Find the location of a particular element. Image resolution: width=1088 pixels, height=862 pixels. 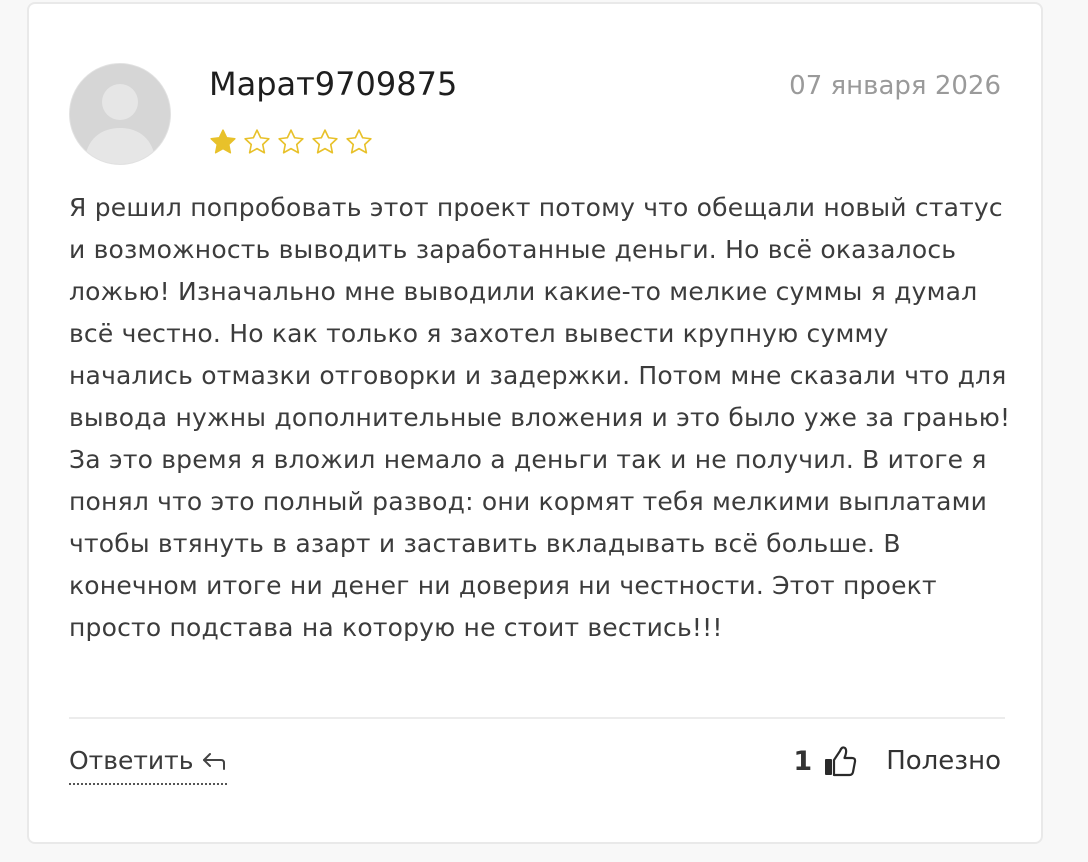

user-placeholder-icon is located at coordinates (120, 114).